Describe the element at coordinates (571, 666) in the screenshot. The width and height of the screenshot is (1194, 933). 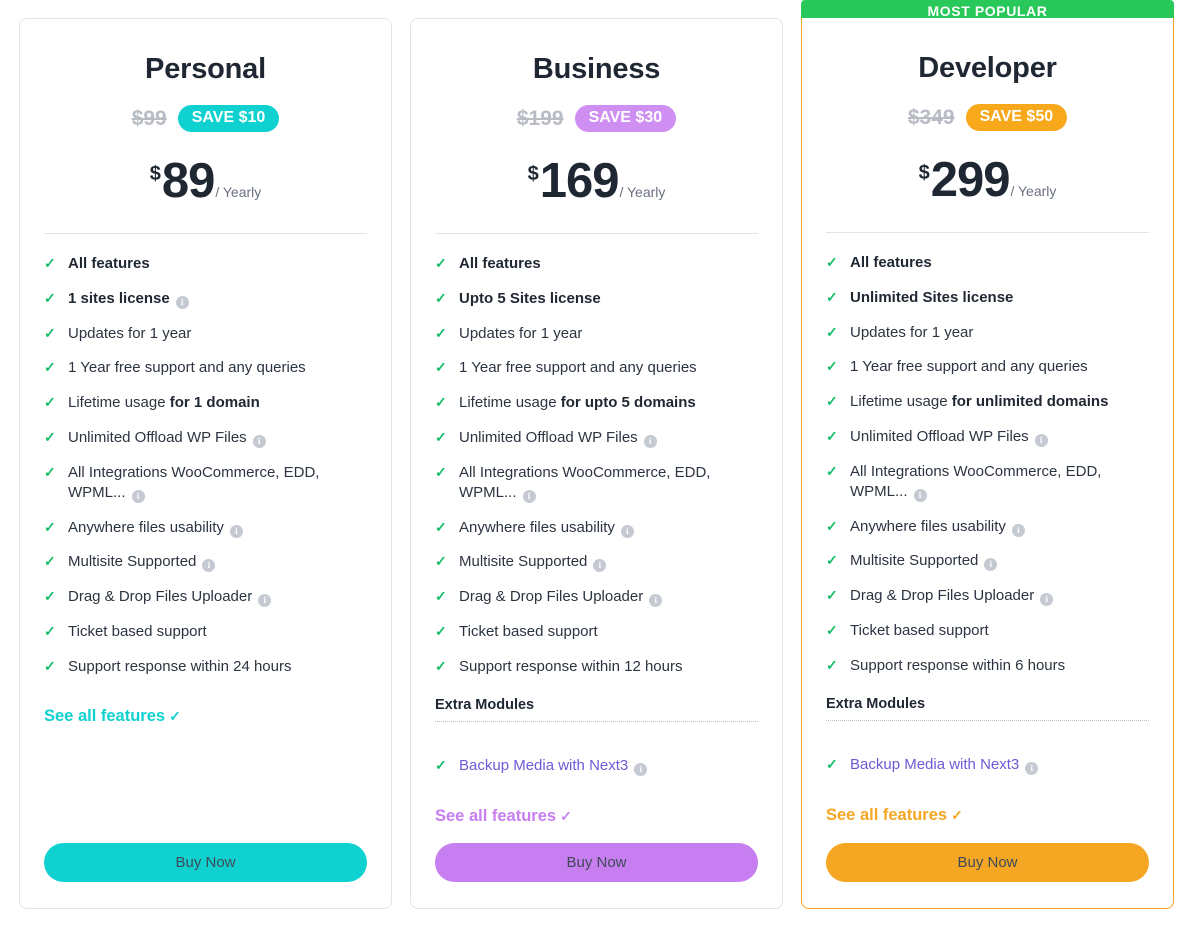
I see `feature-text: Support response within 12 hours` at that location.